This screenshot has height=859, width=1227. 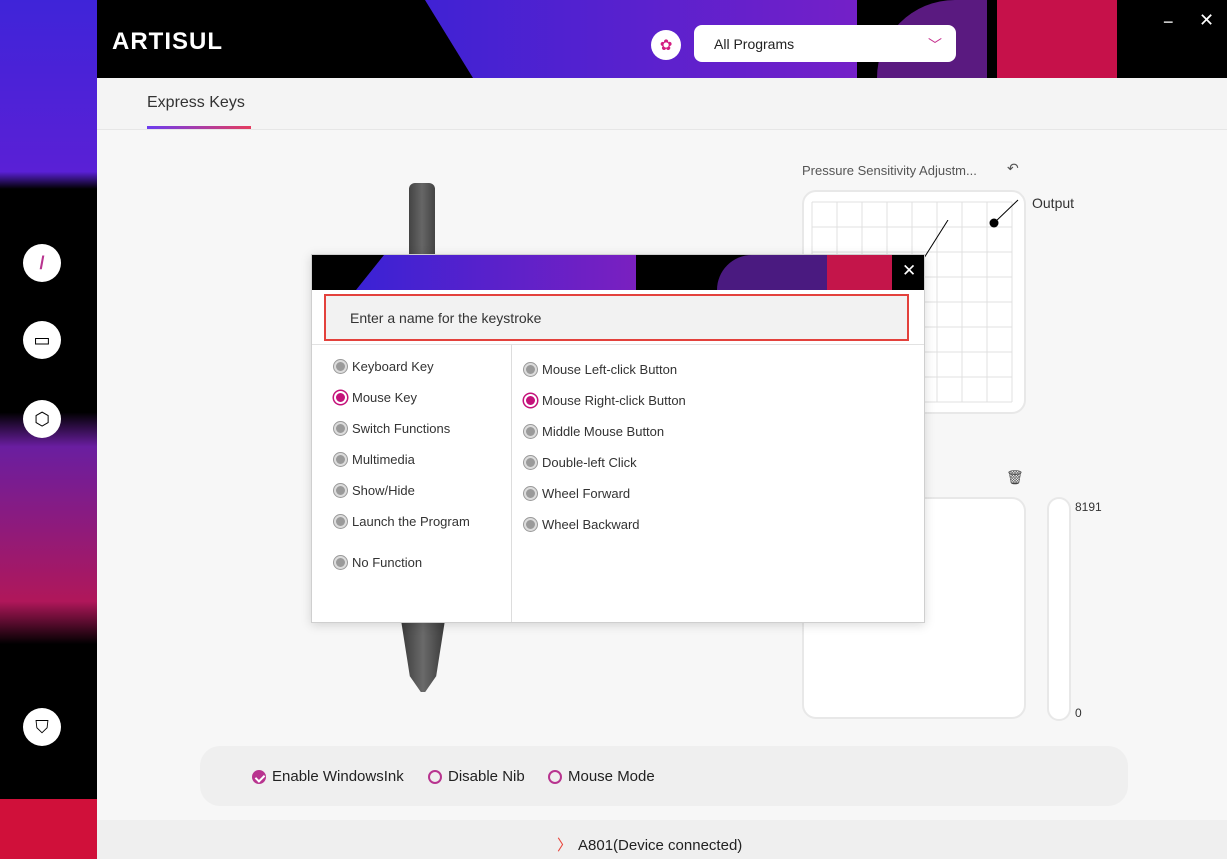 I want to click on weight-icon: ⛉, so click(x=42, y=726).